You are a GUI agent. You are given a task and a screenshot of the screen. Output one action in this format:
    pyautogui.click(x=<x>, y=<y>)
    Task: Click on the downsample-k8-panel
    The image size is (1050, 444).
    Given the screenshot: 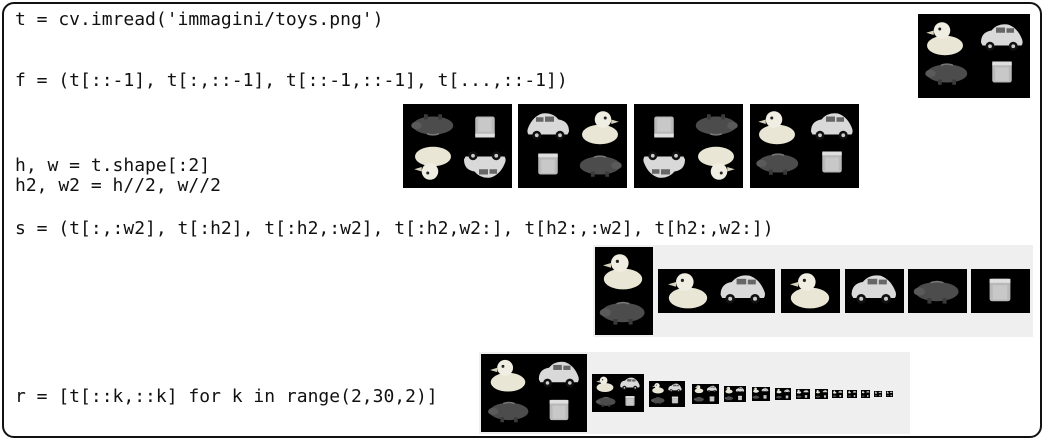 What is the action you would take?
    pyautogui.click(x=705, y=394)
    